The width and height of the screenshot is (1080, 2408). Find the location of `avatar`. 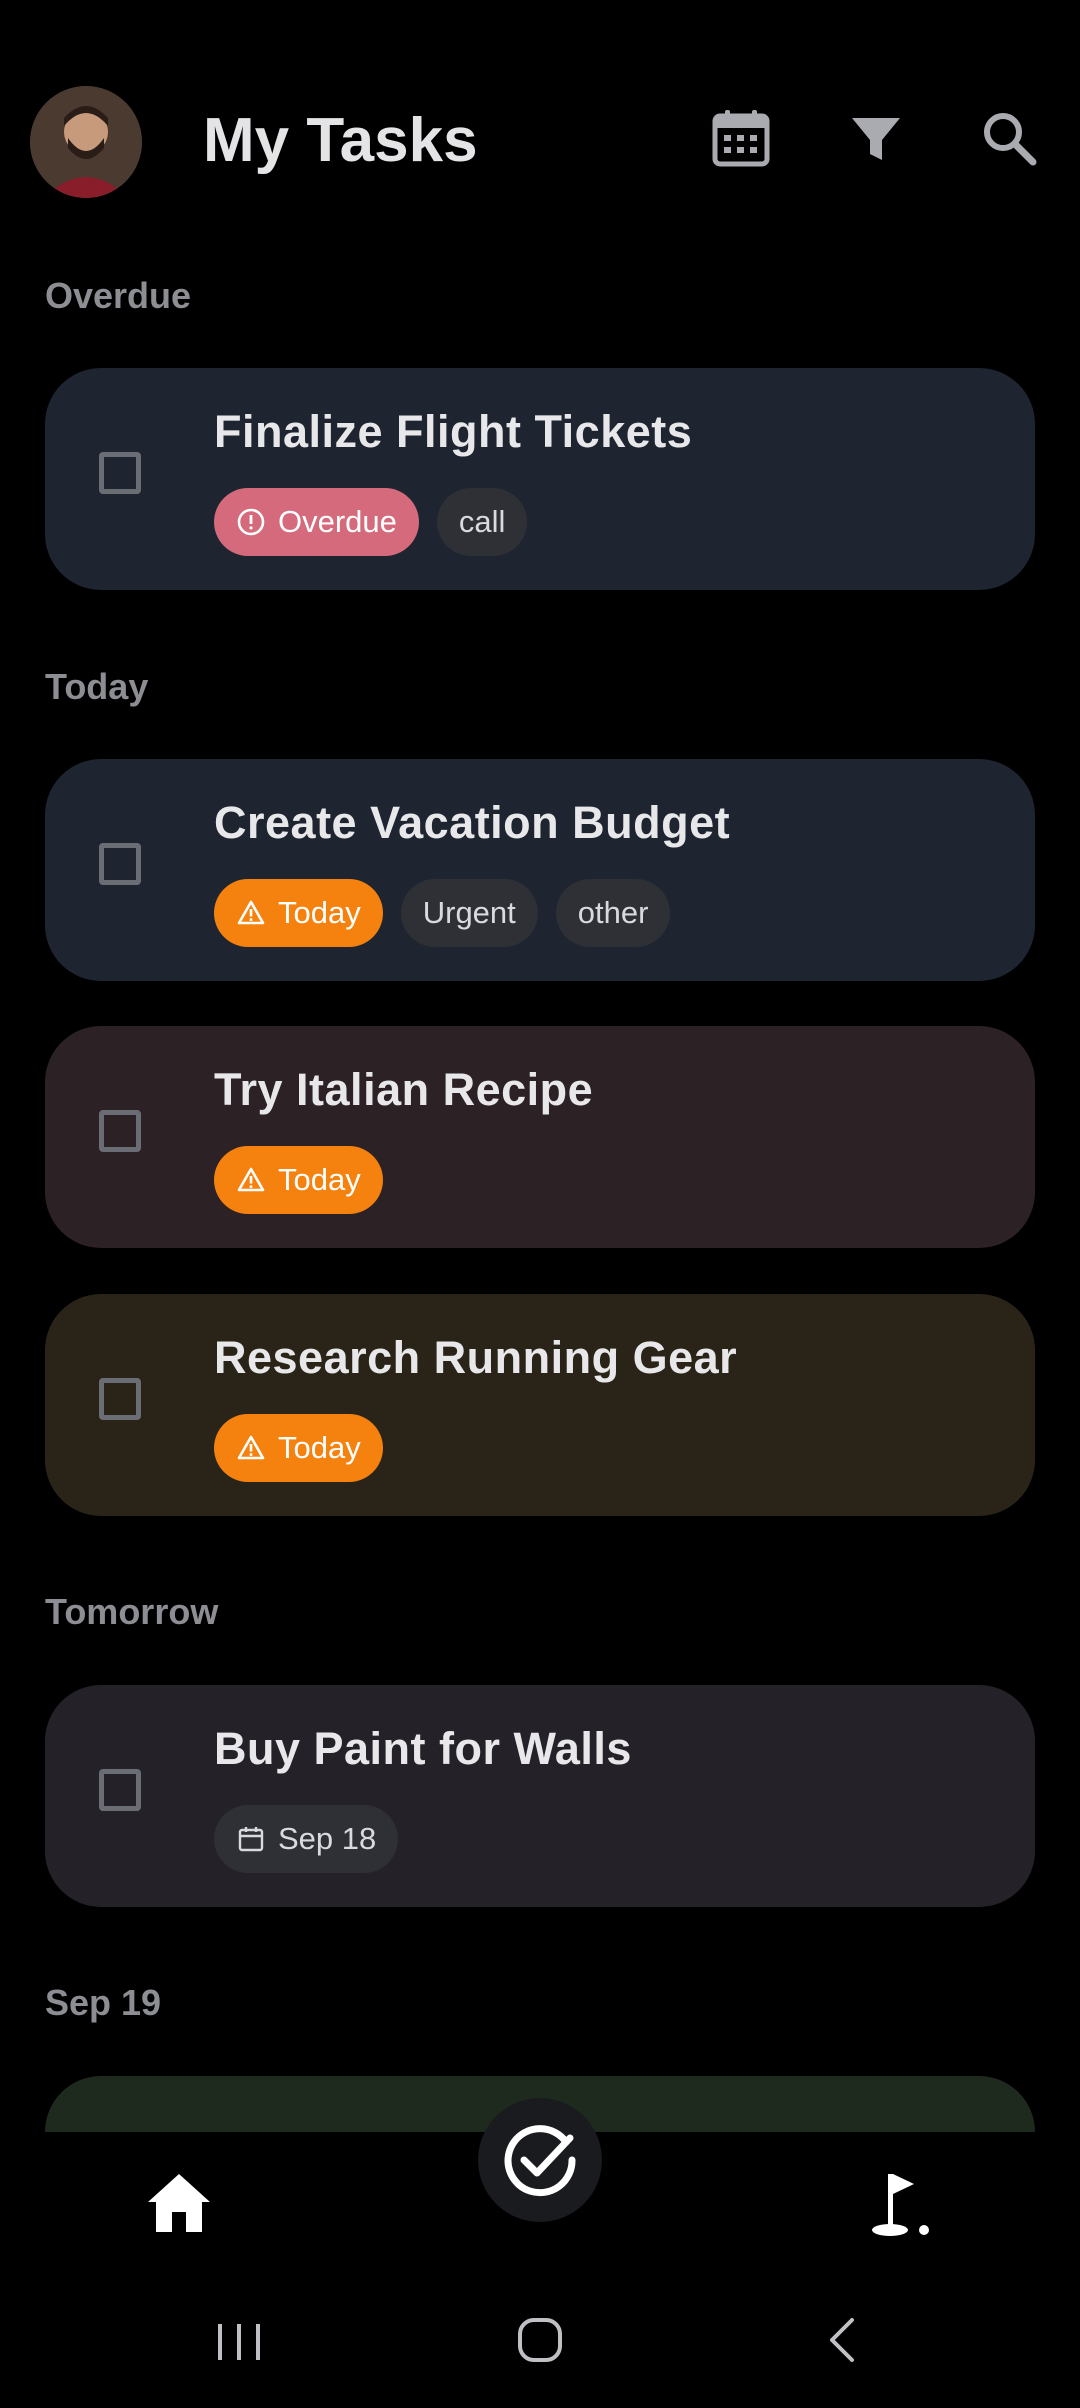

avatar is located at coordinates (86, 142).